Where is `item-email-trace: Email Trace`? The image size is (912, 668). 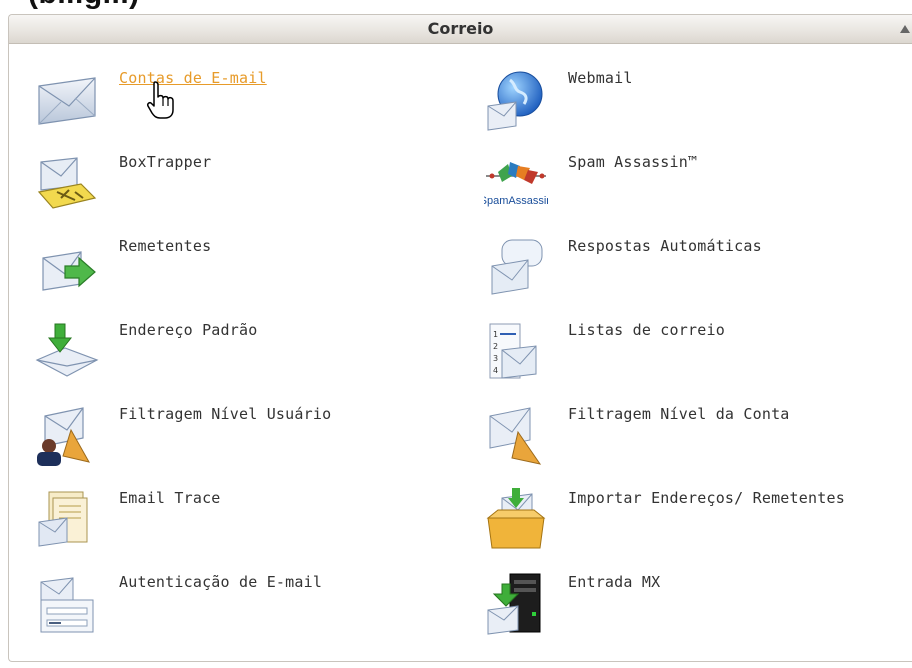 item-email-trace: Email Trace is located at coordinates (245, 528).